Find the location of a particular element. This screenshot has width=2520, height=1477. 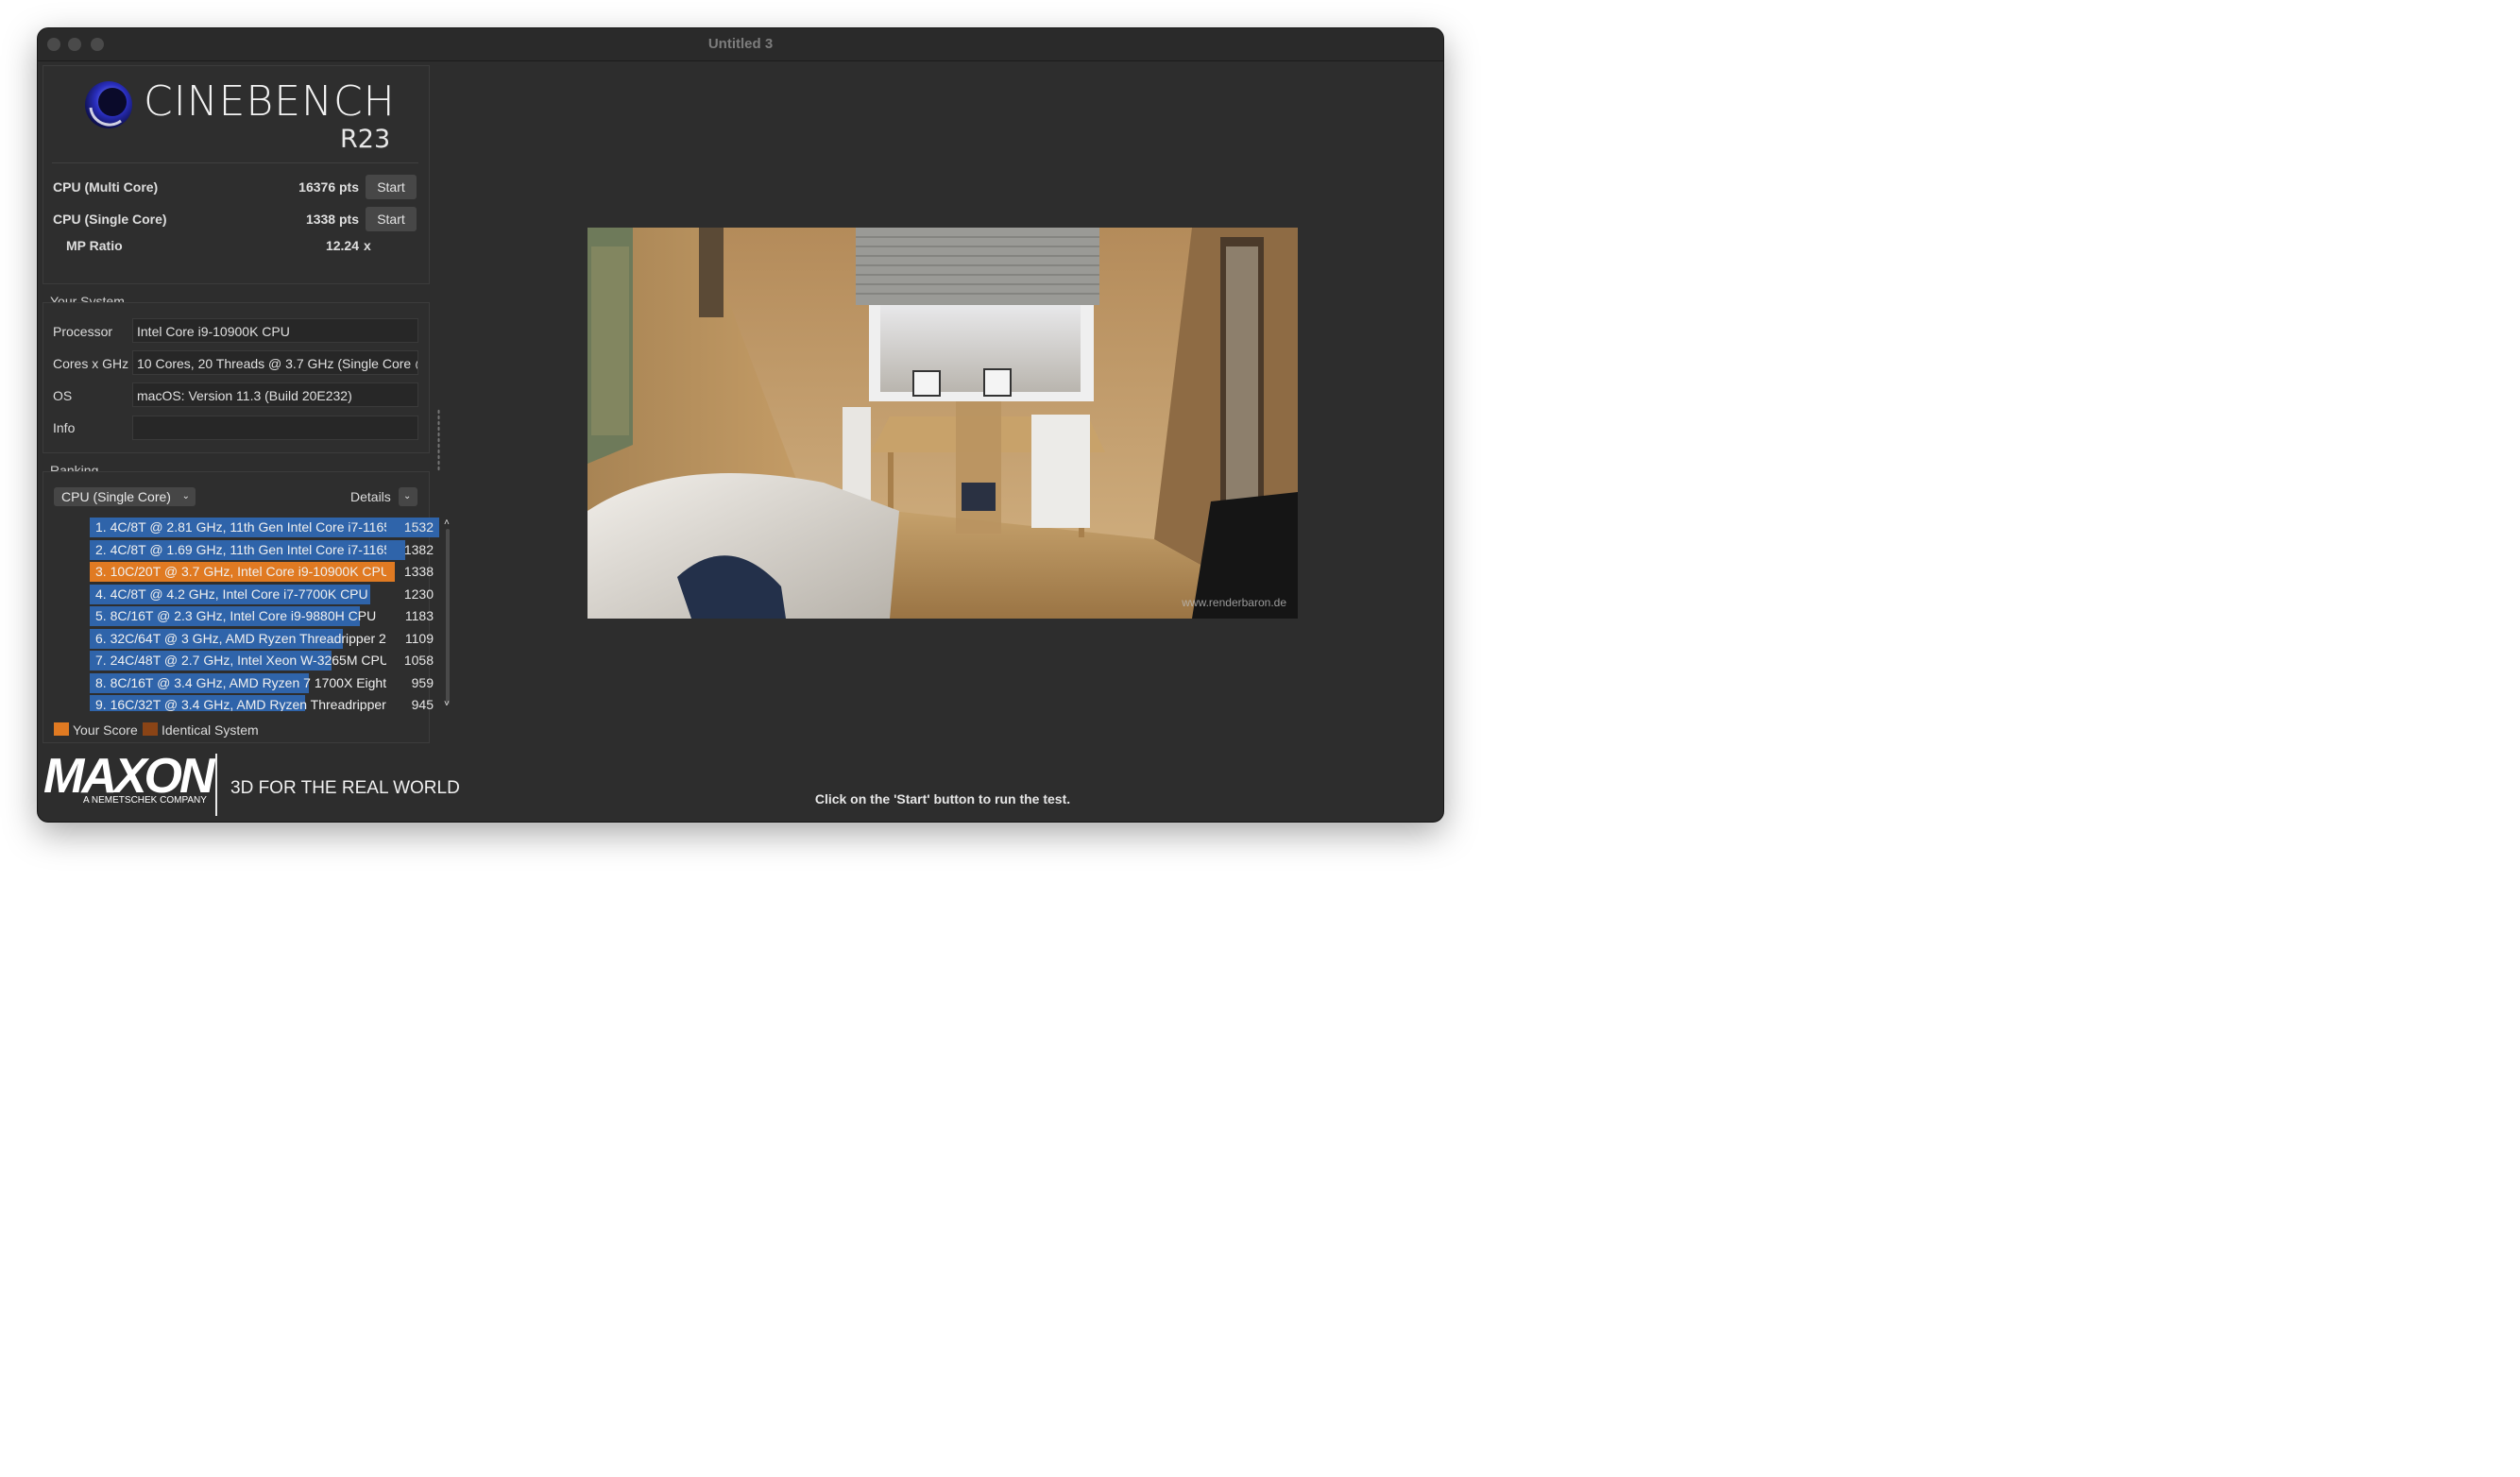

info-label: Info is located at coordinates (64, 427).